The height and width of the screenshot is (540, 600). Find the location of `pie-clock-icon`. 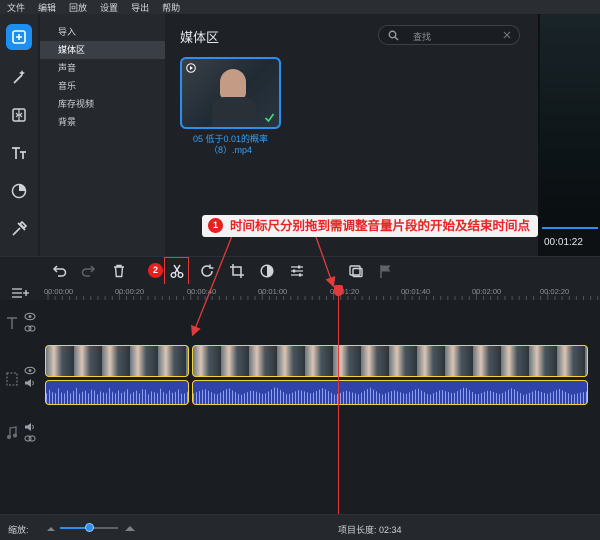

pie-clock-icon is located at coordinates (19, 191).